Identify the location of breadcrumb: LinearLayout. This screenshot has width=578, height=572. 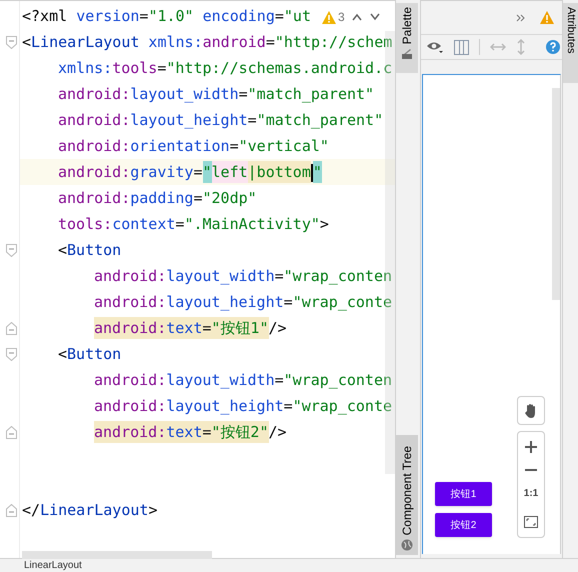
(53, 566).